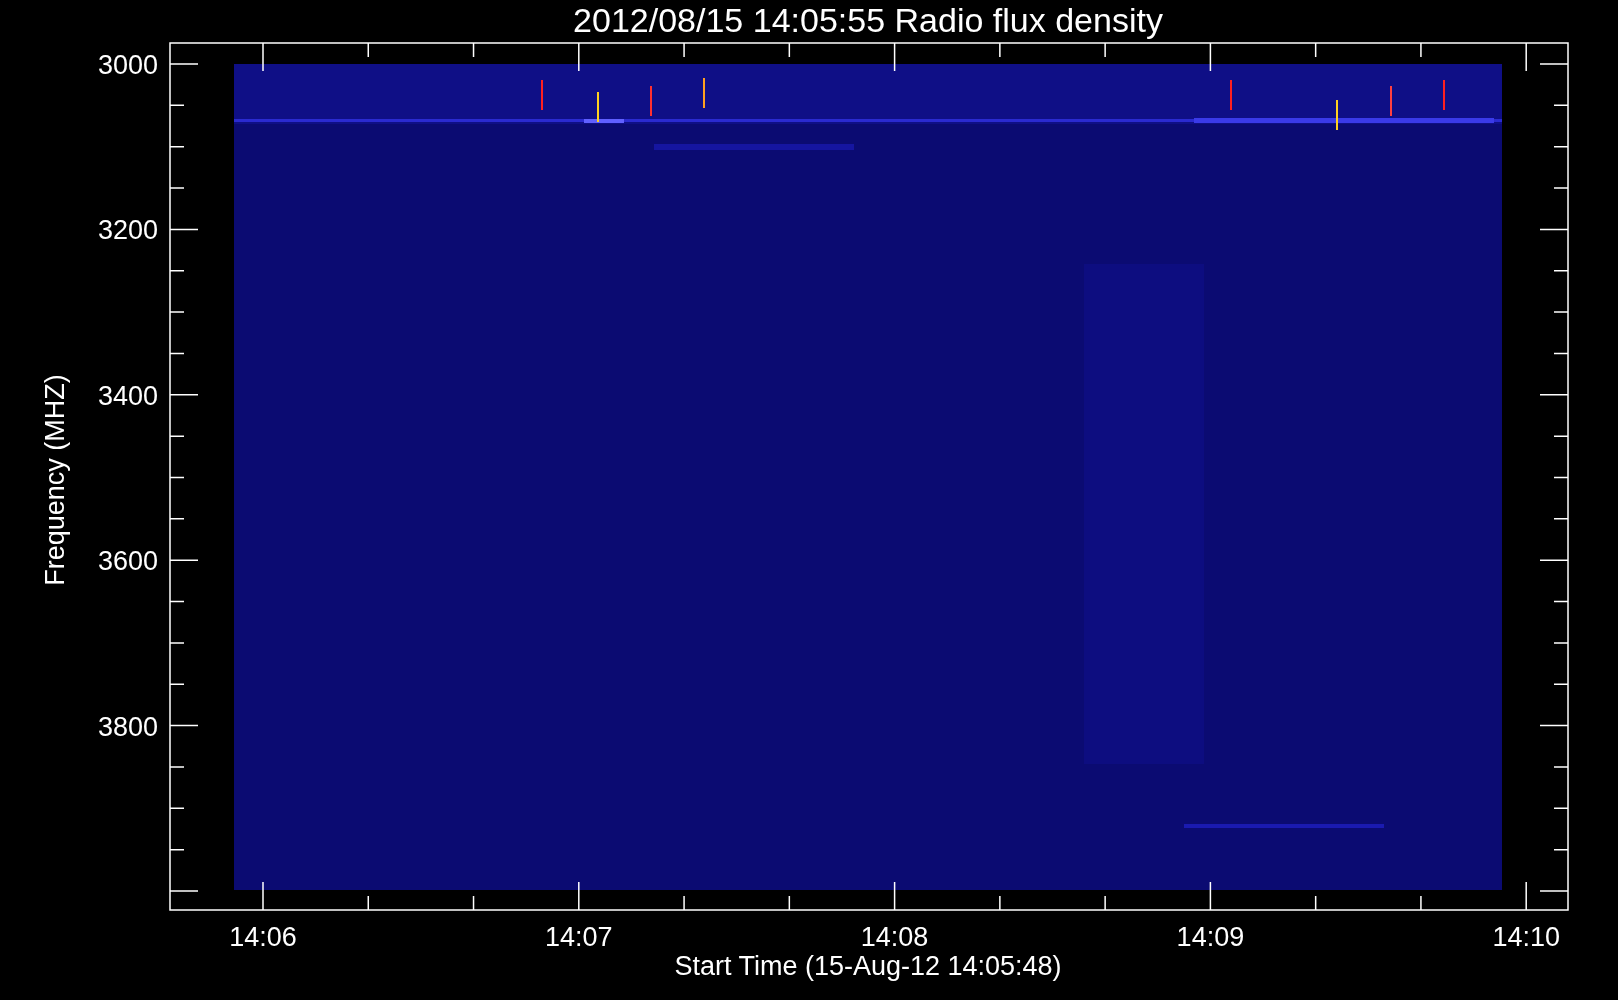  Describe the element at coordinates (894, 937) in the screenshot. I see `x-tick-label: 14:08` at that location.